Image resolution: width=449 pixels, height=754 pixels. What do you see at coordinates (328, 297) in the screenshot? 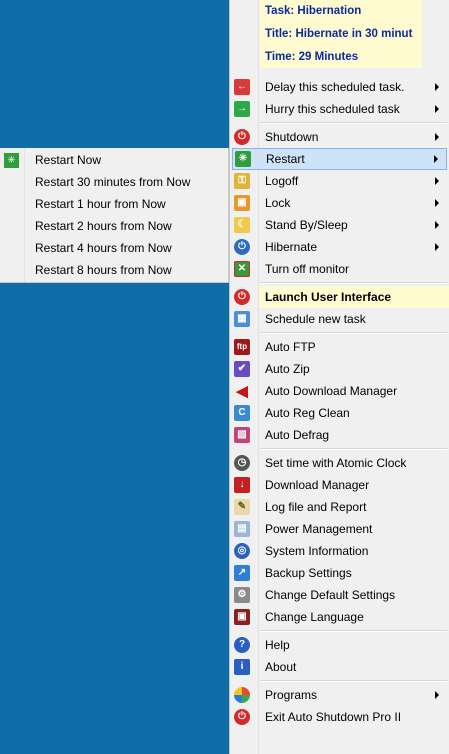
I see `menu-item-label: Launch User Interface` at bounding box center [328, 297].